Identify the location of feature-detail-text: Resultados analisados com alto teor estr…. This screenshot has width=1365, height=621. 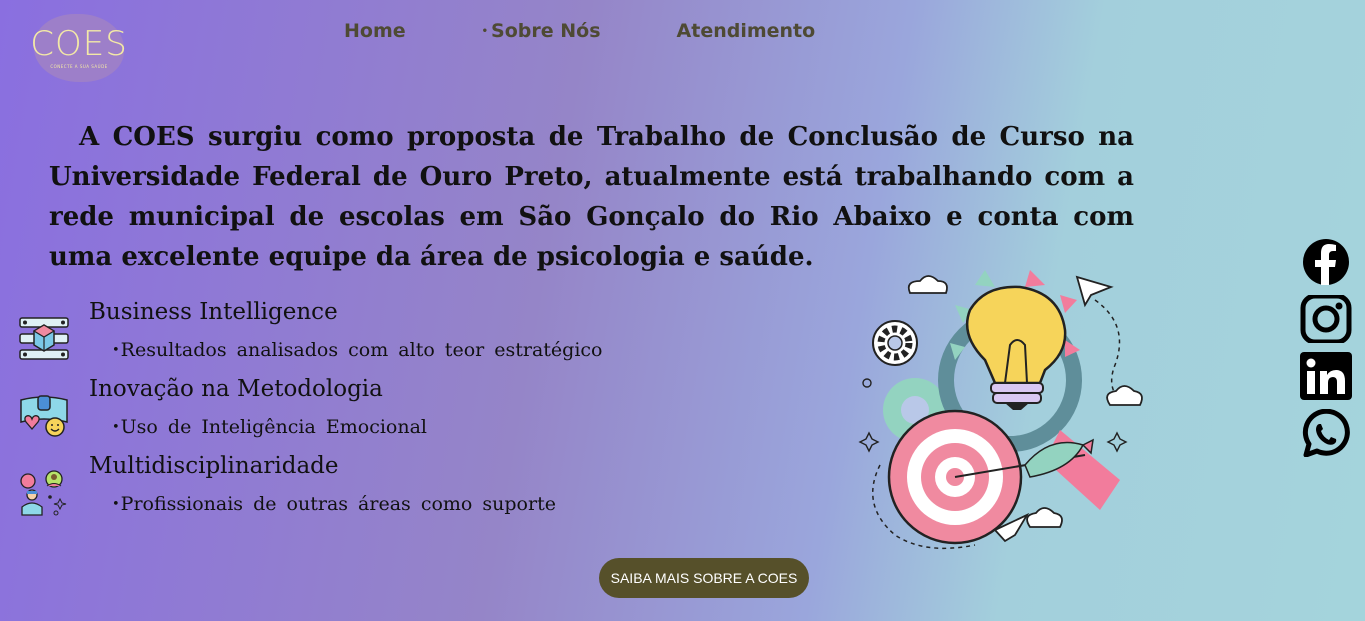
(361, 350).